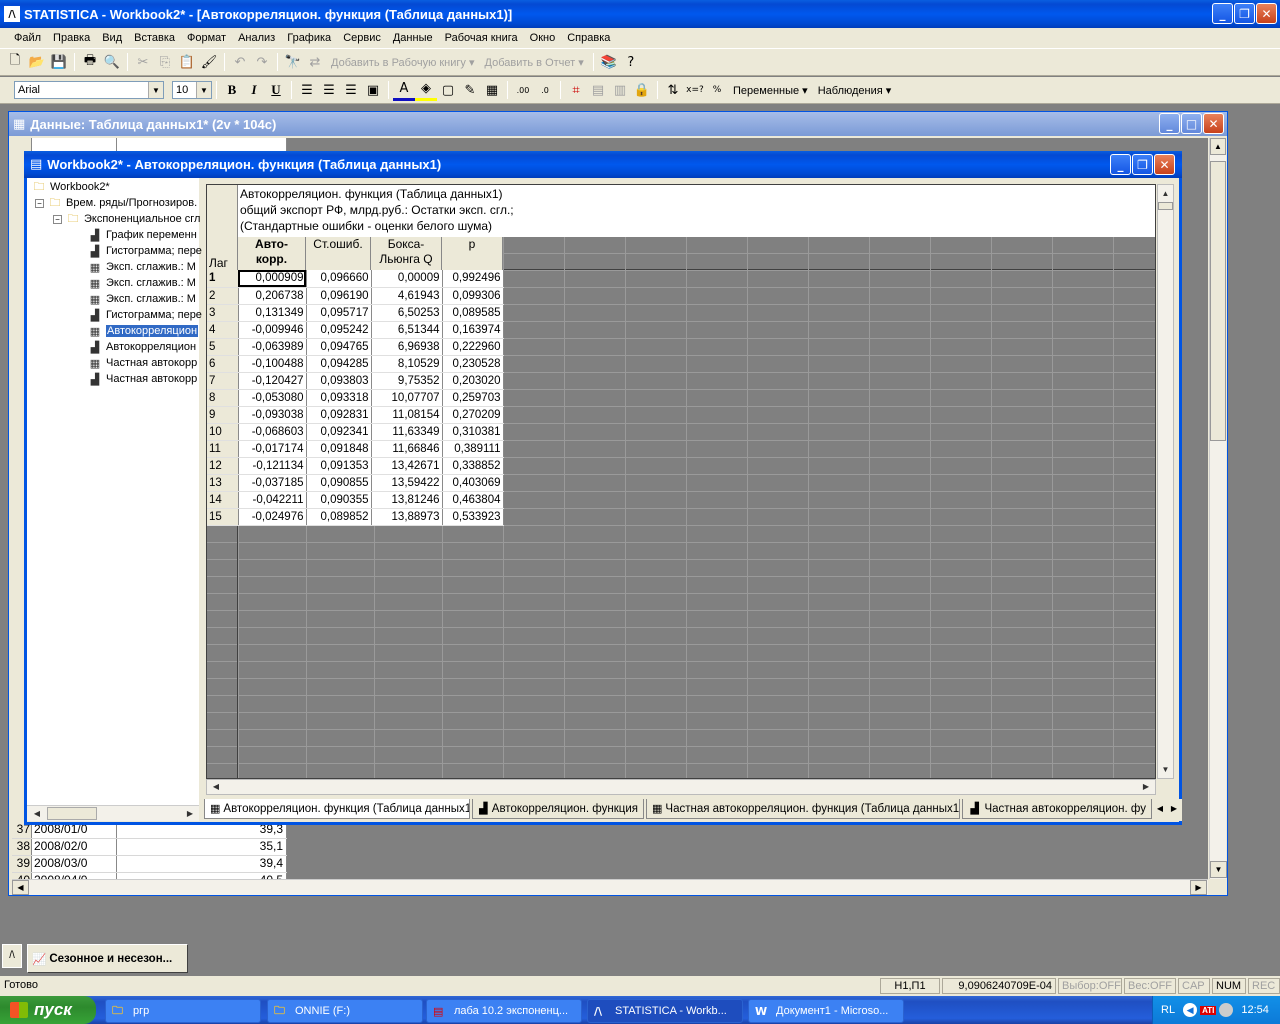  What do you see at coordinates (142, 379) in the screenshot?
I see `tree-item: ▟ Частная автокорр` at bounding box center [142, 379].